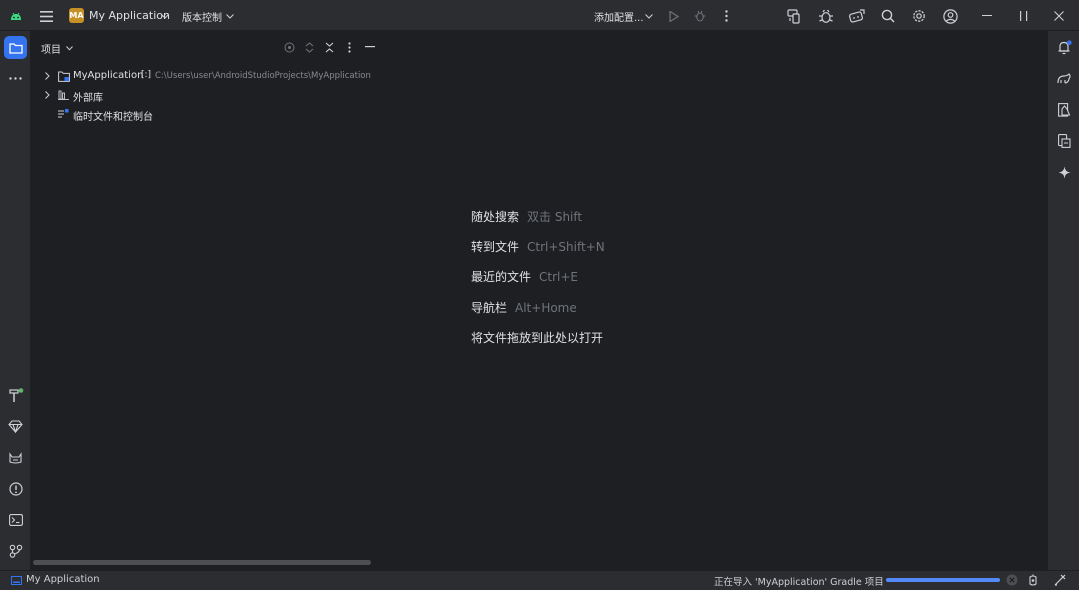  I want to click on project-badge: MA, so click(76, 15).